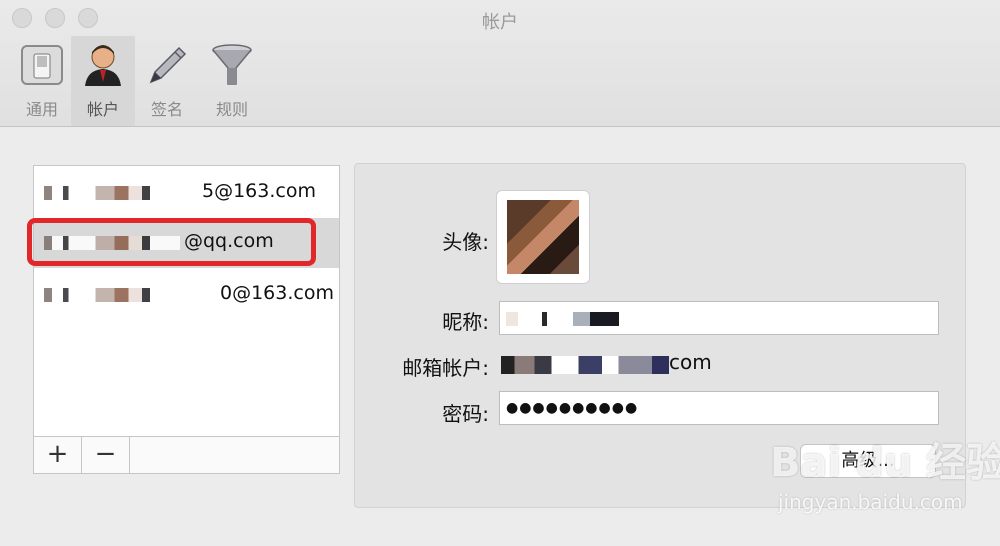 The image size is (1000, 546). I want to click on redacted-email, so click(585, 365).